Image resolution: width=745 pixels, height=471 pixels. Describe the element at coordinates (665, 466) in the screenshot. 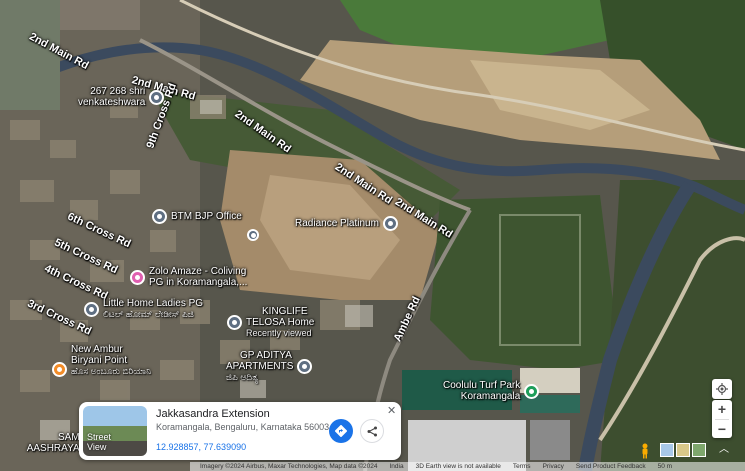

I see `scale-label: 50 m` at that location.